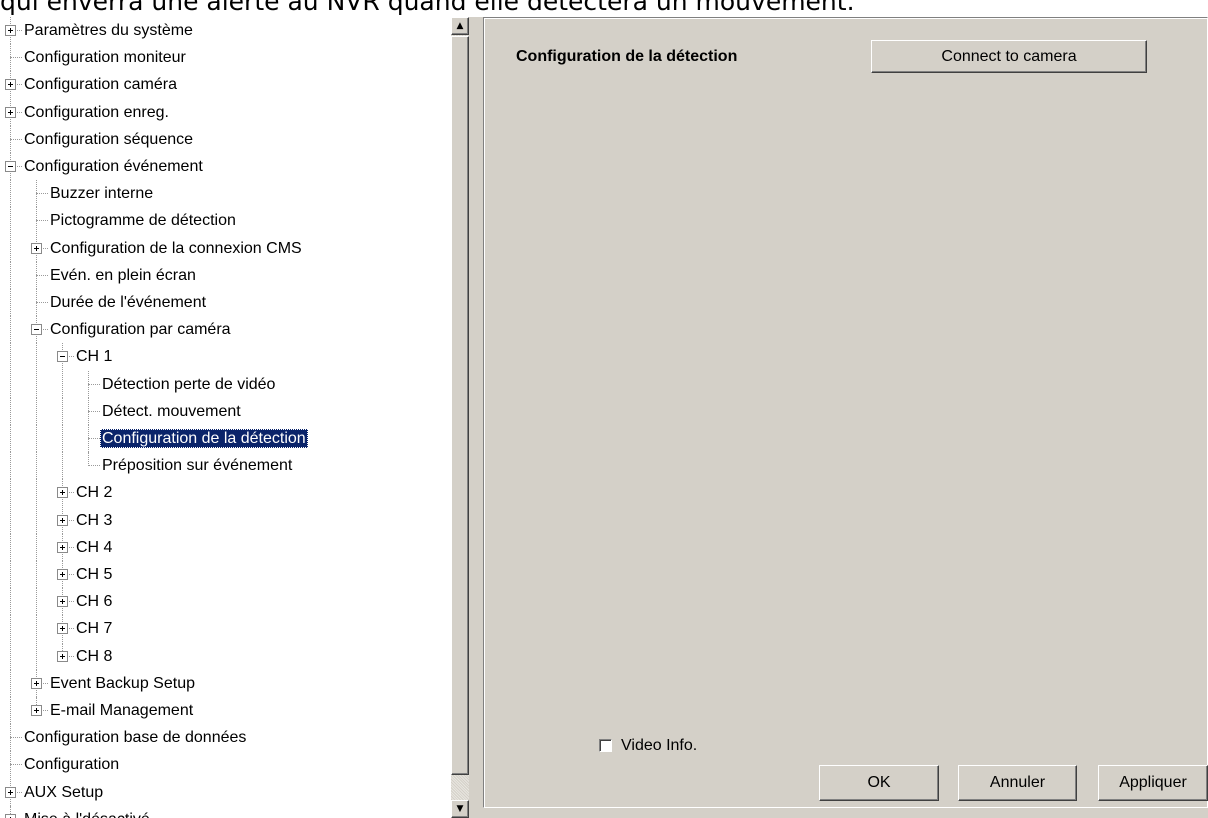  I want to click on tree-node: Configuration par caméra, so click(225, 330).